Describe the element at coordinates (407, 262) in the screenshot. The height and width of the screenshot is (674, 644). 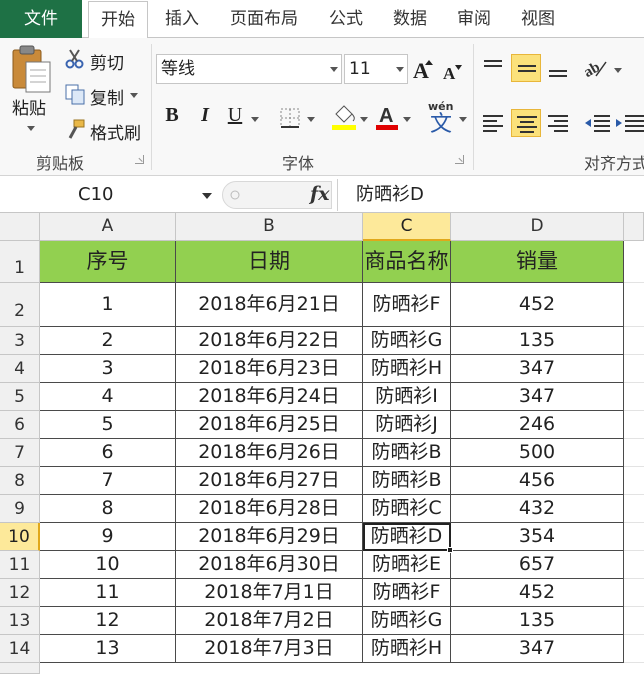
I see `table-header-cell: 商品名称` at that location.